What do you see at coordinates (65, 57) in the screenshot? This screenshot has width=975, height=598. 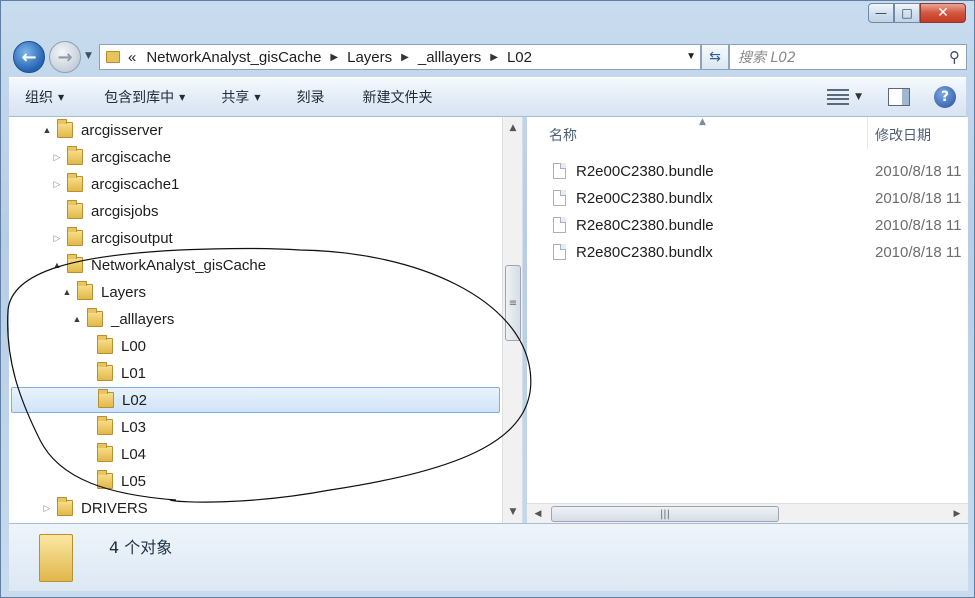 I see `forward-button: →` at bounding box center [65, 57].